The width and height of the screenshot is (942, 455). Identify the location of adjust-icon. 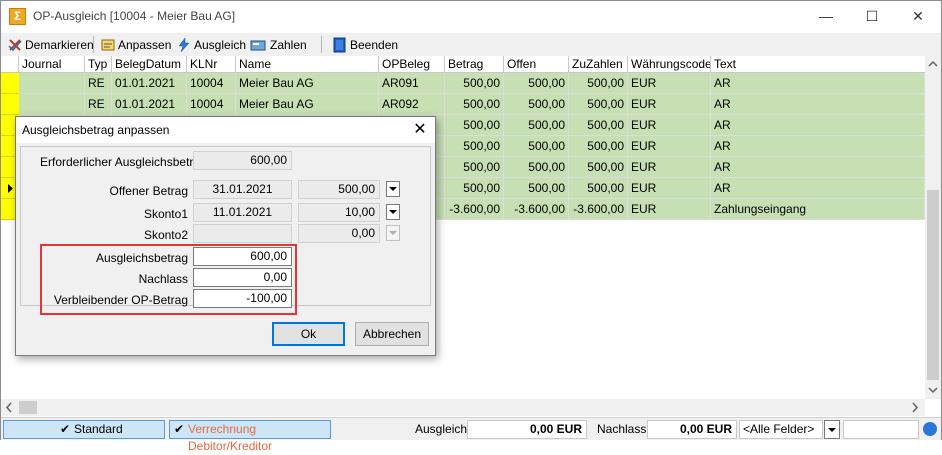
(108, 44).